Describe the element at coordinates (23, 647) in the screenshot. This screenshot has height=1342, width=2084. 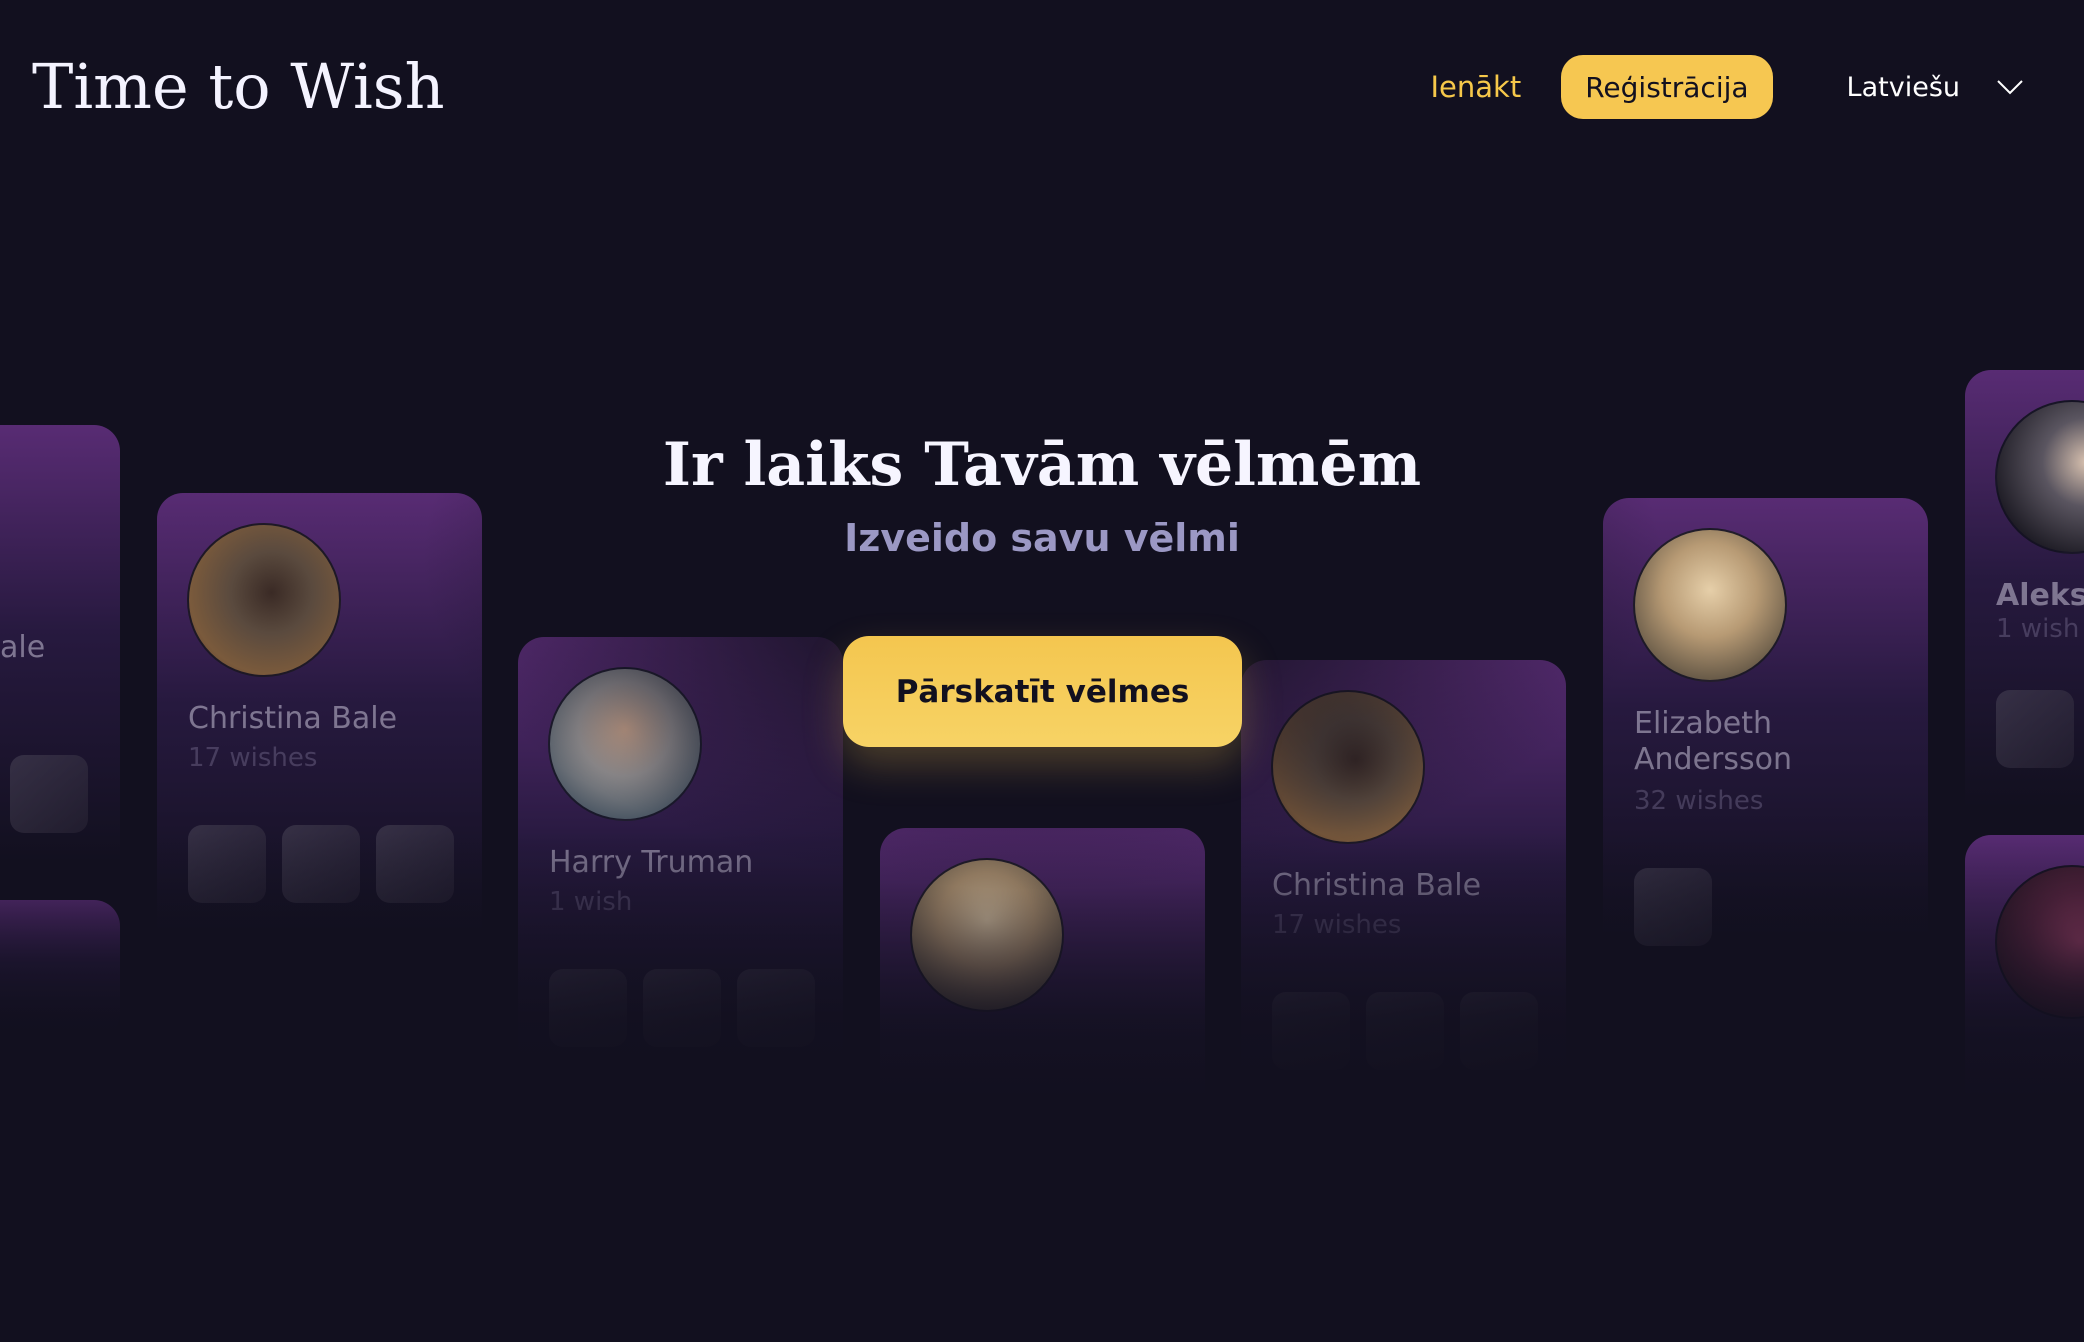
I see `card-name: ale` at that location.